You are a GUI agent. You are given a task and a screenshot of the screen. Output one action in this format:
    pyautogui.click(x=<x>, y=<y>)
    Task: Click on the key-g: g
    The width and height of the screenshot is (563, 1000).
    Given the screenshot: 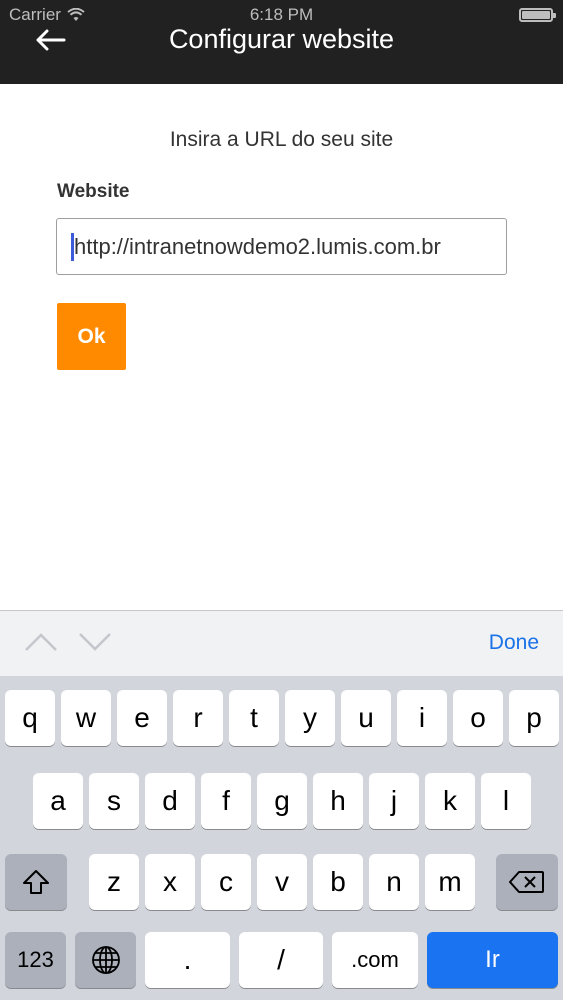 What is the action you would take?
    pyautogui.click(x=282, y=801)
    